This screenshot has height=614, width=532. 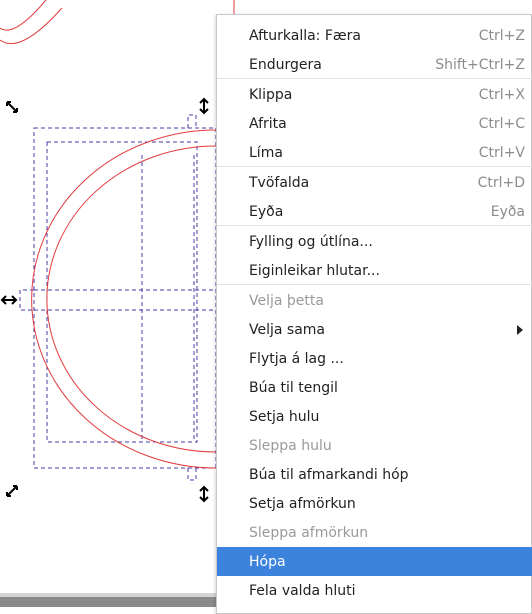 What do you see at coordinates (480, 64) in the screenshot?
I see `menu-item-shortcut: Shift+Ctrl+Z` at bounding box center [480, 64].